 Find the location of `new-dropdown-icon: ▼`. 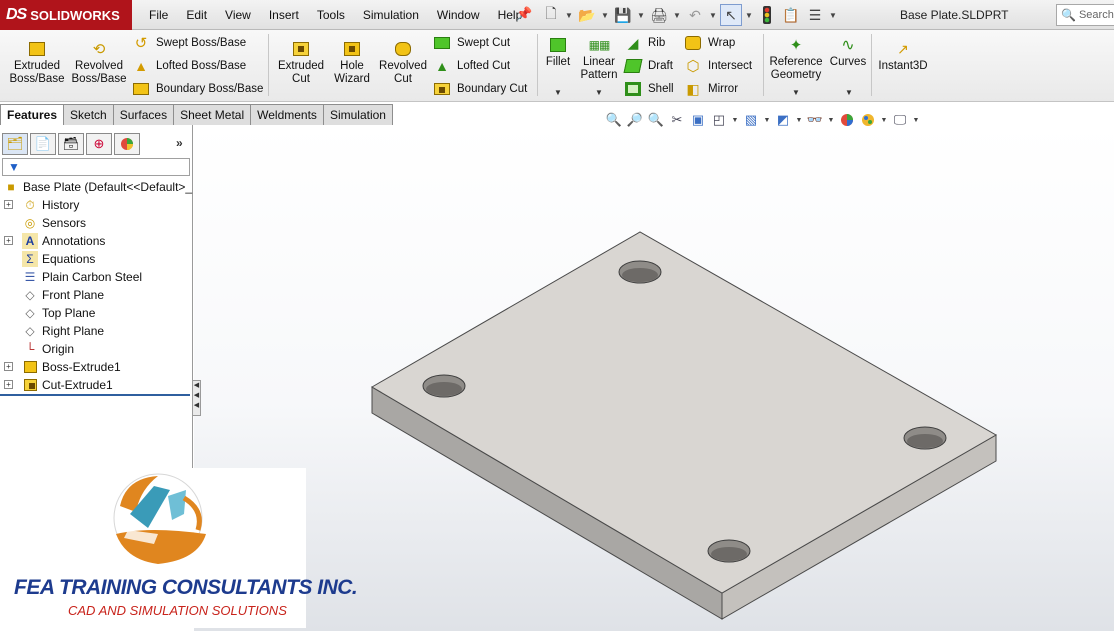

new-dropdown-icon: ▼ is located at coordinates (569, 15).